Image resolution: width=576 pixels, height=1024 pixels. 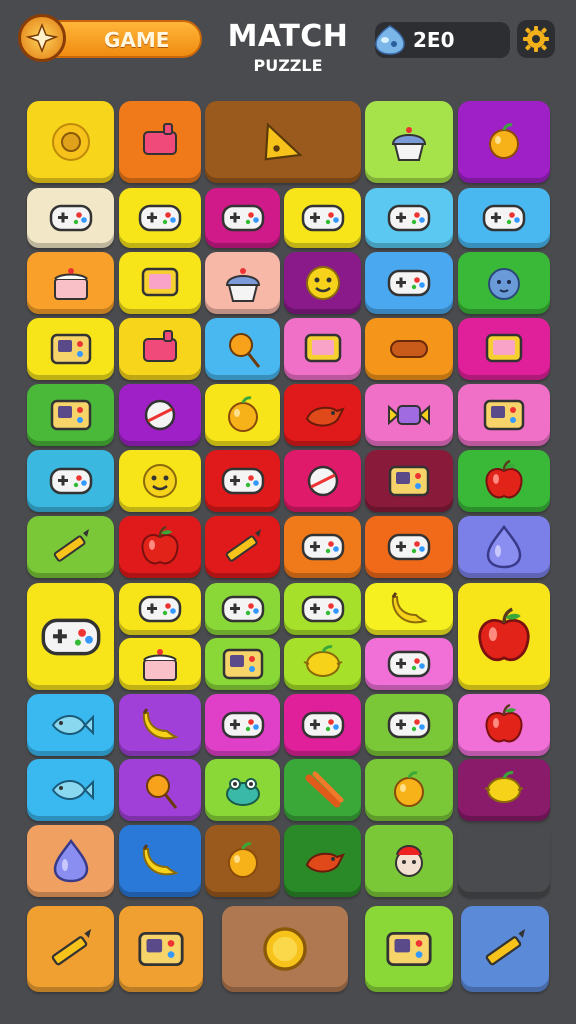 I want to click on tool-button, so click(x=505, y=949).